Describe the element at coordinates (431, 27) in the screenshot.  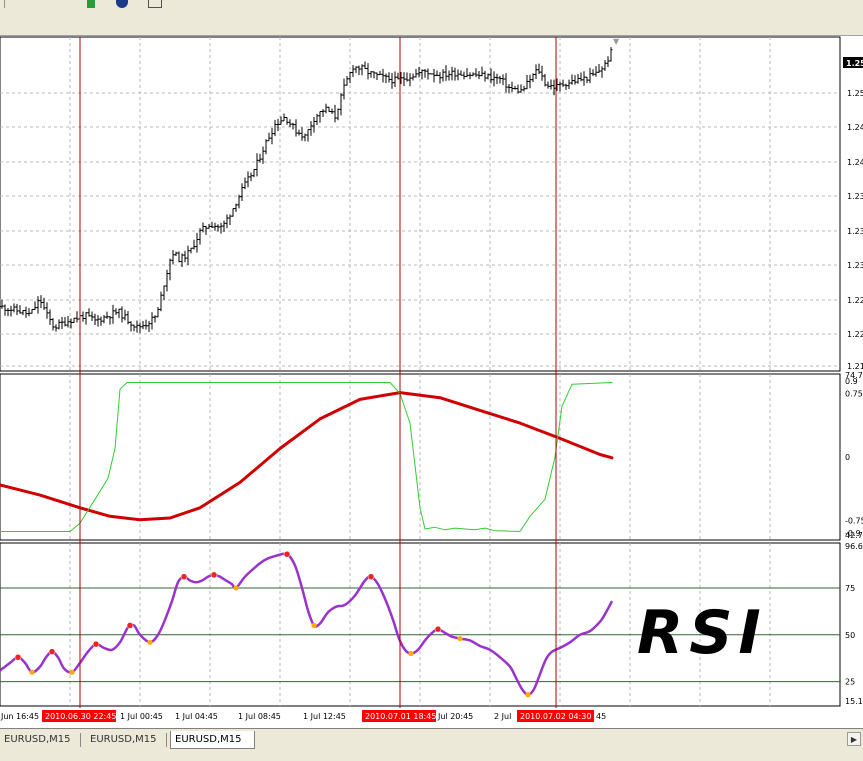
I see `horizontal-scrollbar` at that location.